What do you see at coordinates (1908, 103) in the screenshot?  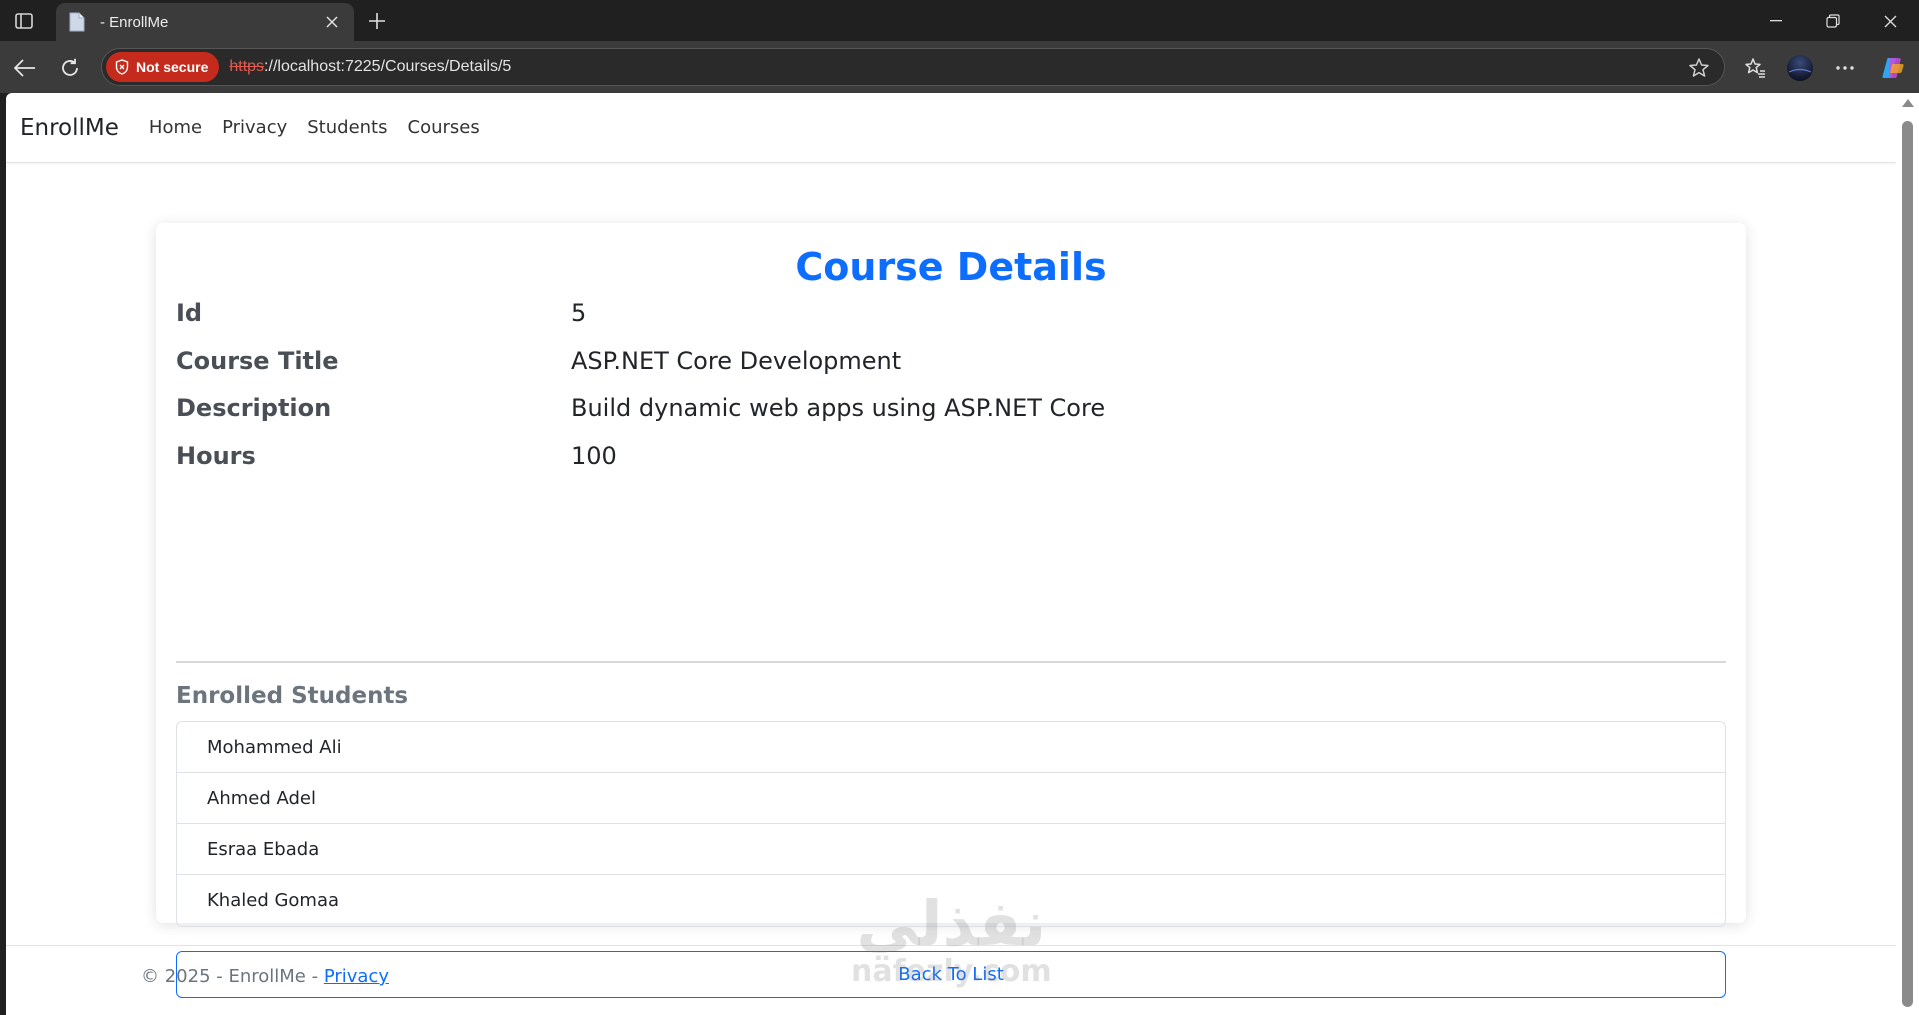 I see `scroll-up-arrow-icon` at bounding box center [1908, 103].